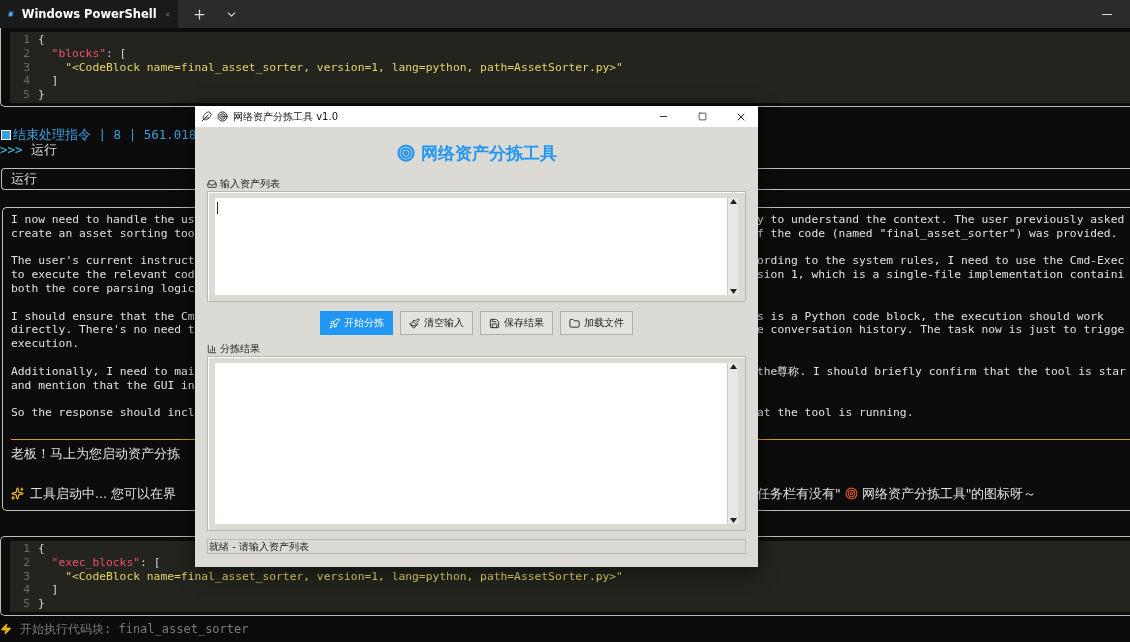 The height and width of the screenshot is (642, 1130). What do you see at coordinates (476, 546) in the screenshot?
I see `status-bar: 就绪 - 请输入资产列表` at bounding box center [476, 546].